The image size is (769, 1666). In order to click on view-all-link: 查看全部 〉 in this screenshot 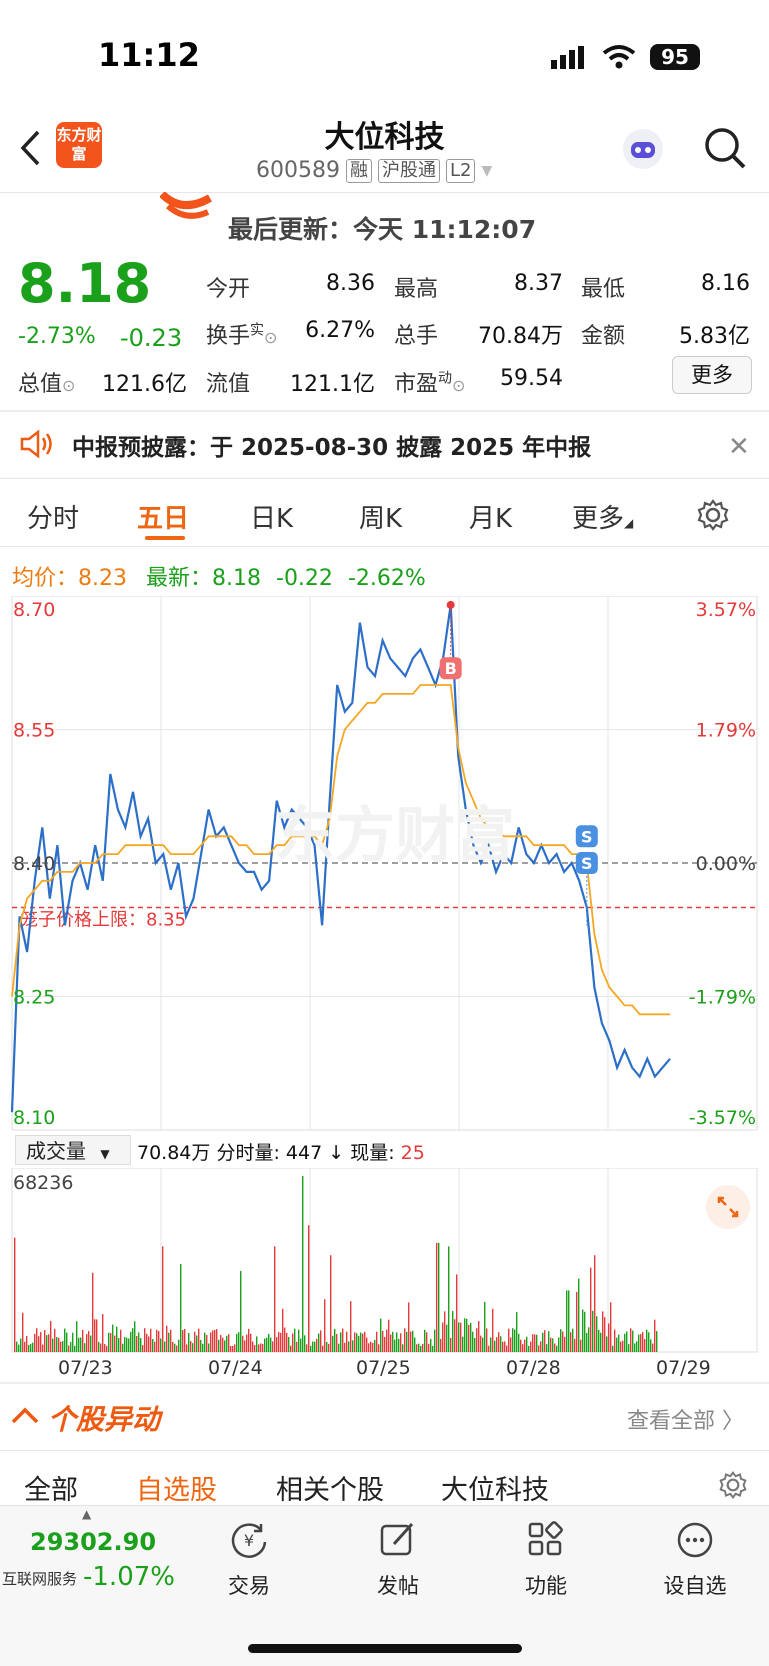, I will do `click(685, 1419)`.